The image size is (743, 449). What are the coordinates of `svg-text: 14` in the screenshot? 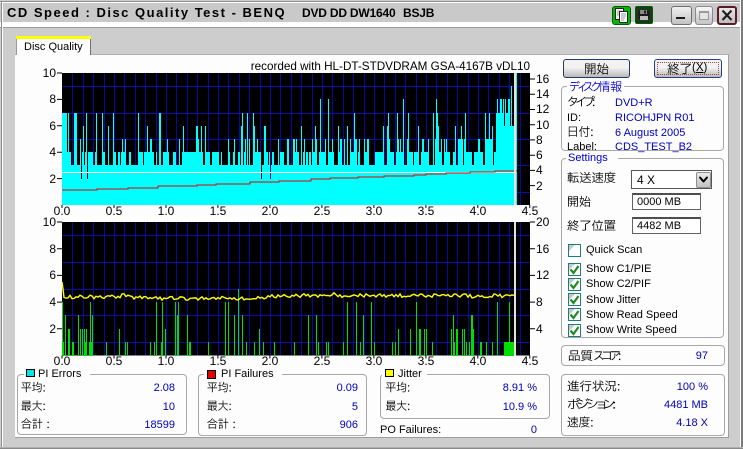 It's located at (543, 94).